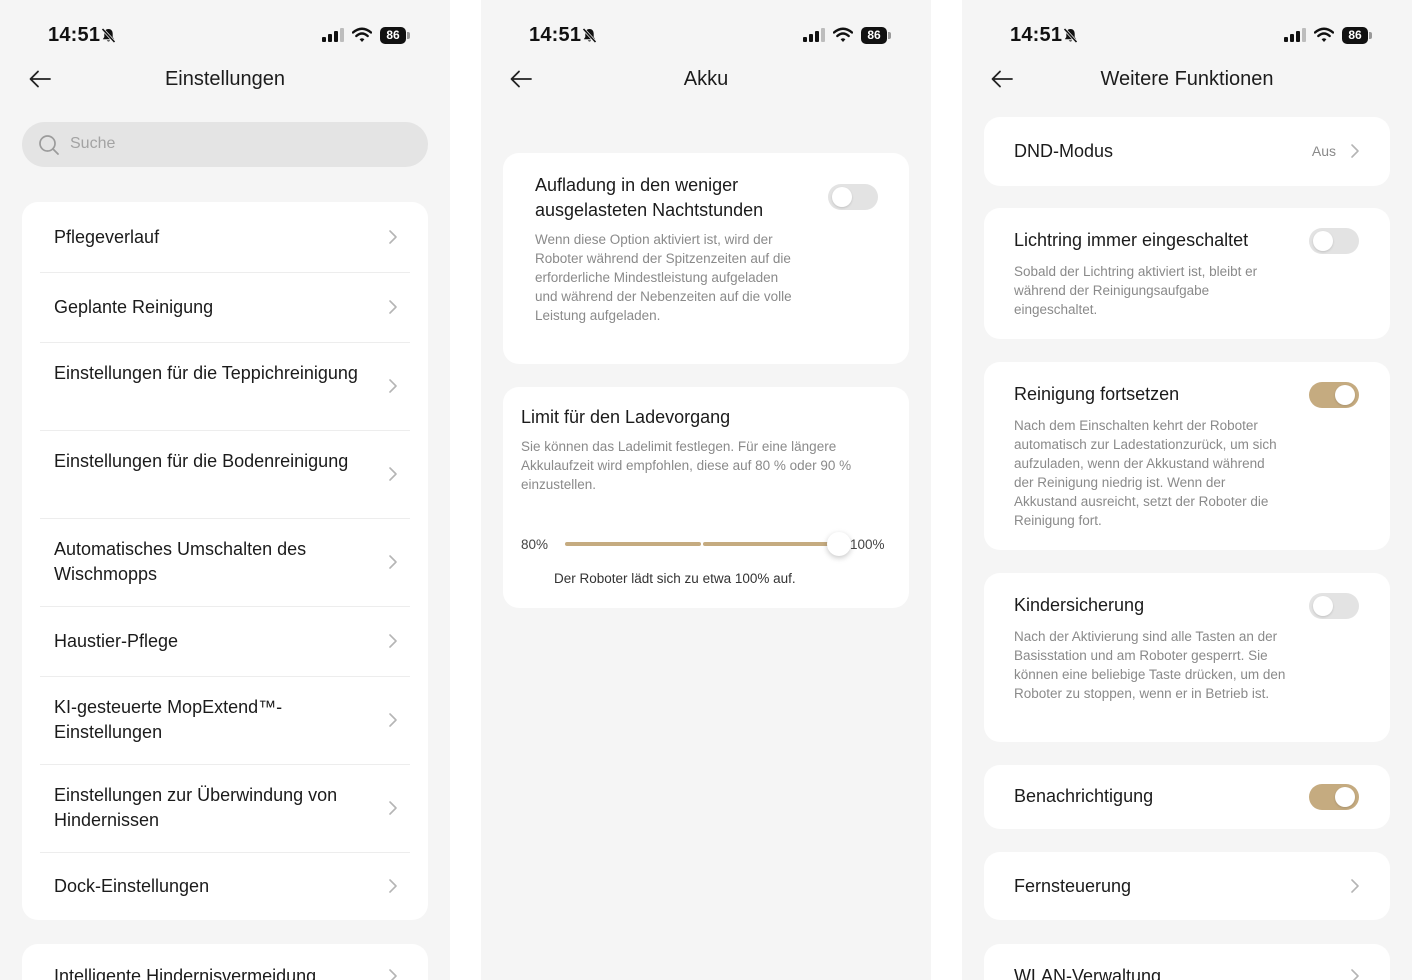  Describe the element at coordinates (225, 307) in the screenshot. I see `settings-item-geplante-reinigung: Geplante Reinigung` at that location.